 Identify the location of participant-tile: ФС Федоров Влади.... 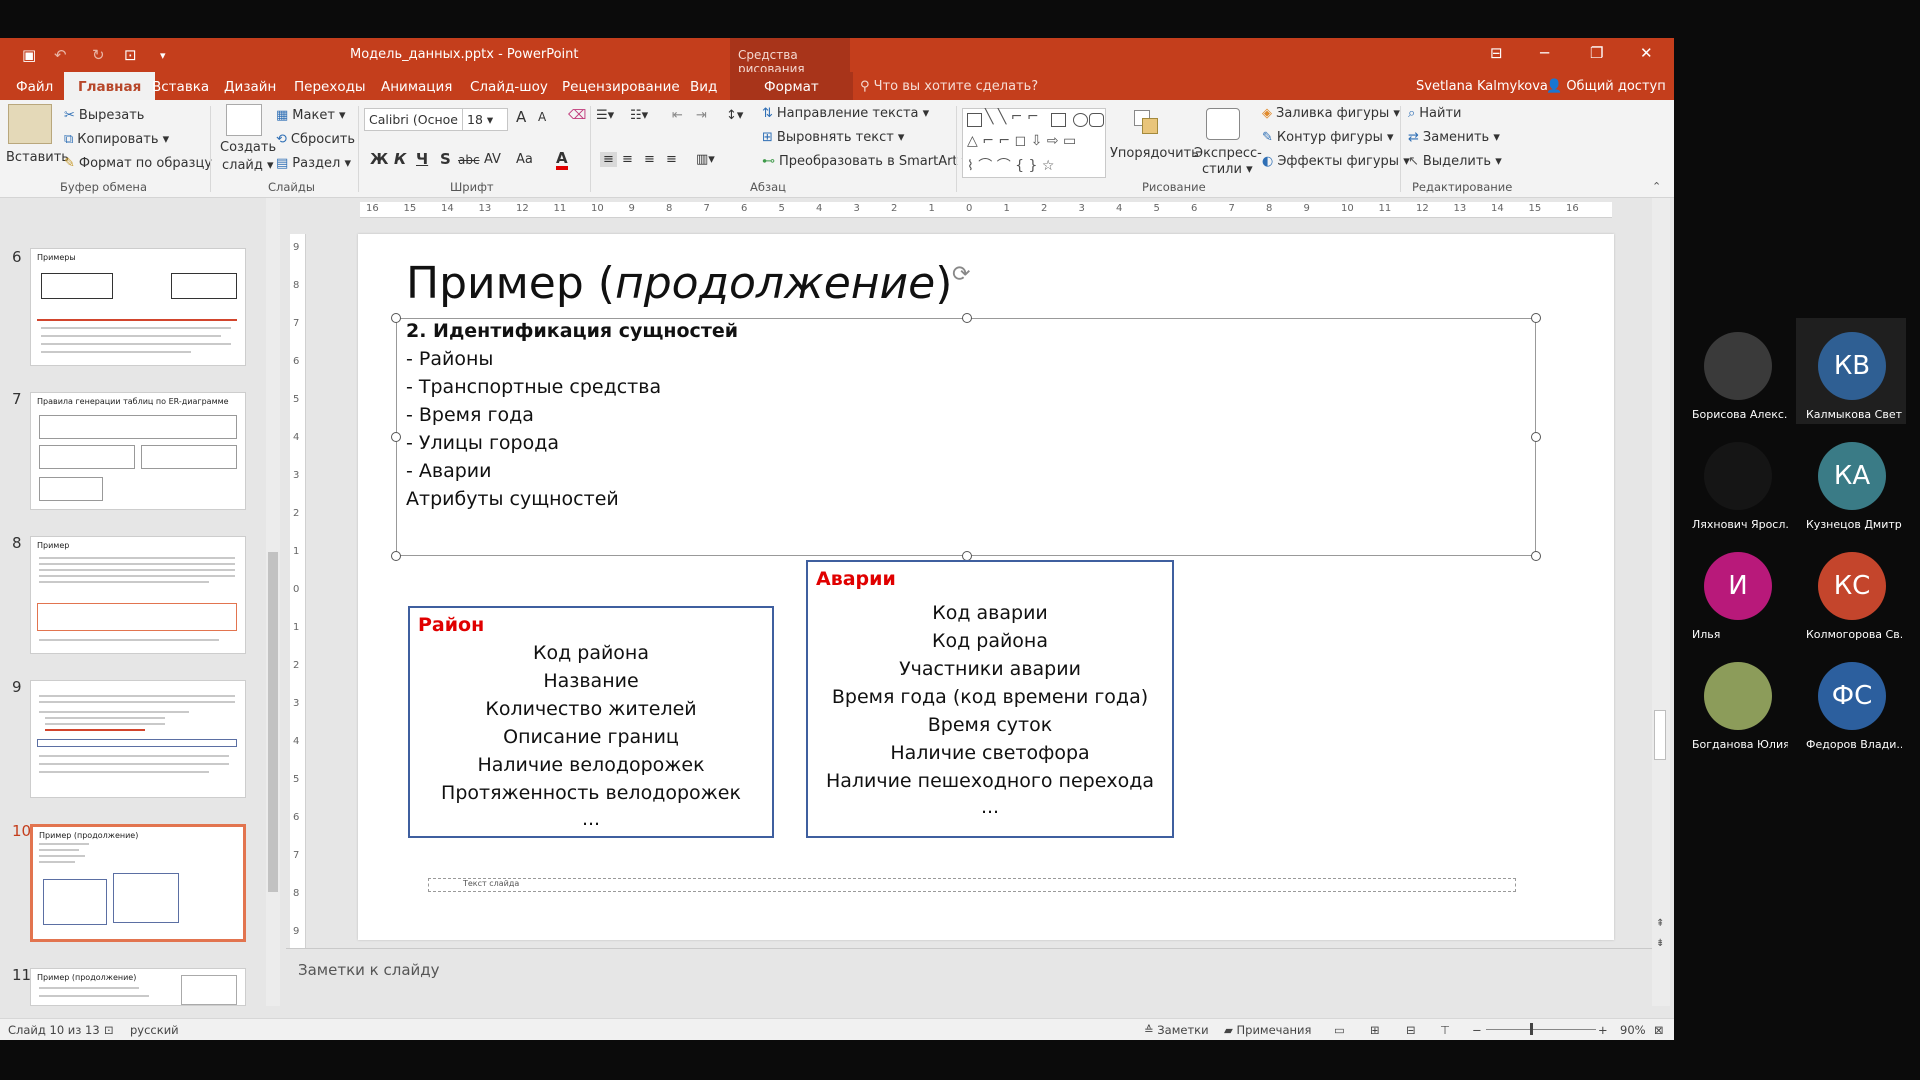
(1851, 701).